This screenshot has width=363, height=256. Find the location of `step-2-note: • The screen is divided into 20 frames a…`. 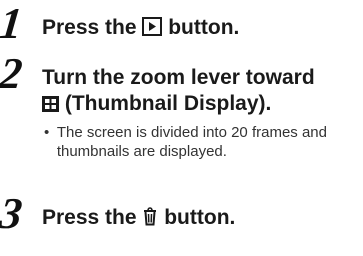

step-2-note: • The screen is divided into 20 frames a… is located at coordinates (192, 142).